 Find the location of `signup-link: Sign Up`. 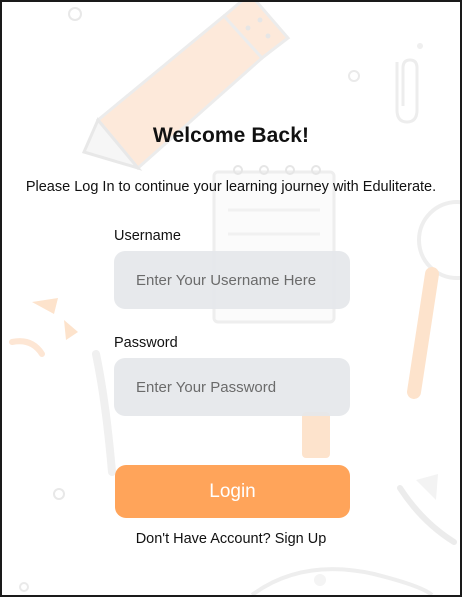

signup-link: Sign Up is located at coordinates (301, 539).